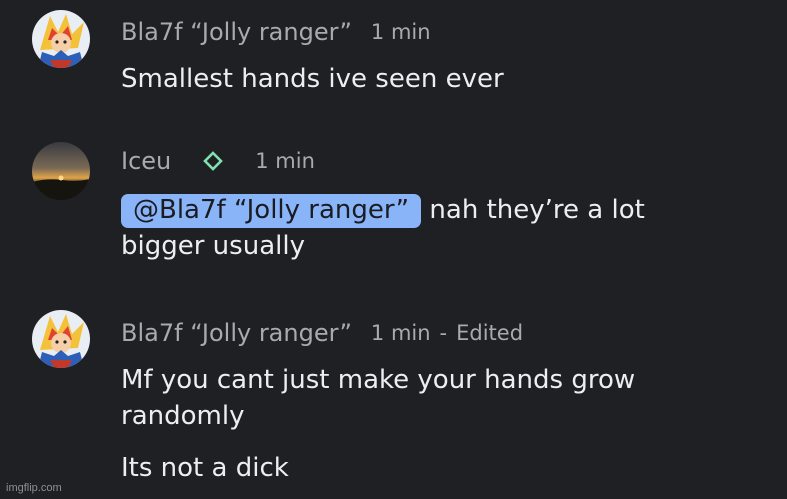 This screenshot has height=499, width=787. What do you see at coordinates (312, 79) in the screenshot?
I see `comment-line: Smallest hands ive seen ever` at bounding box center [312, 79].